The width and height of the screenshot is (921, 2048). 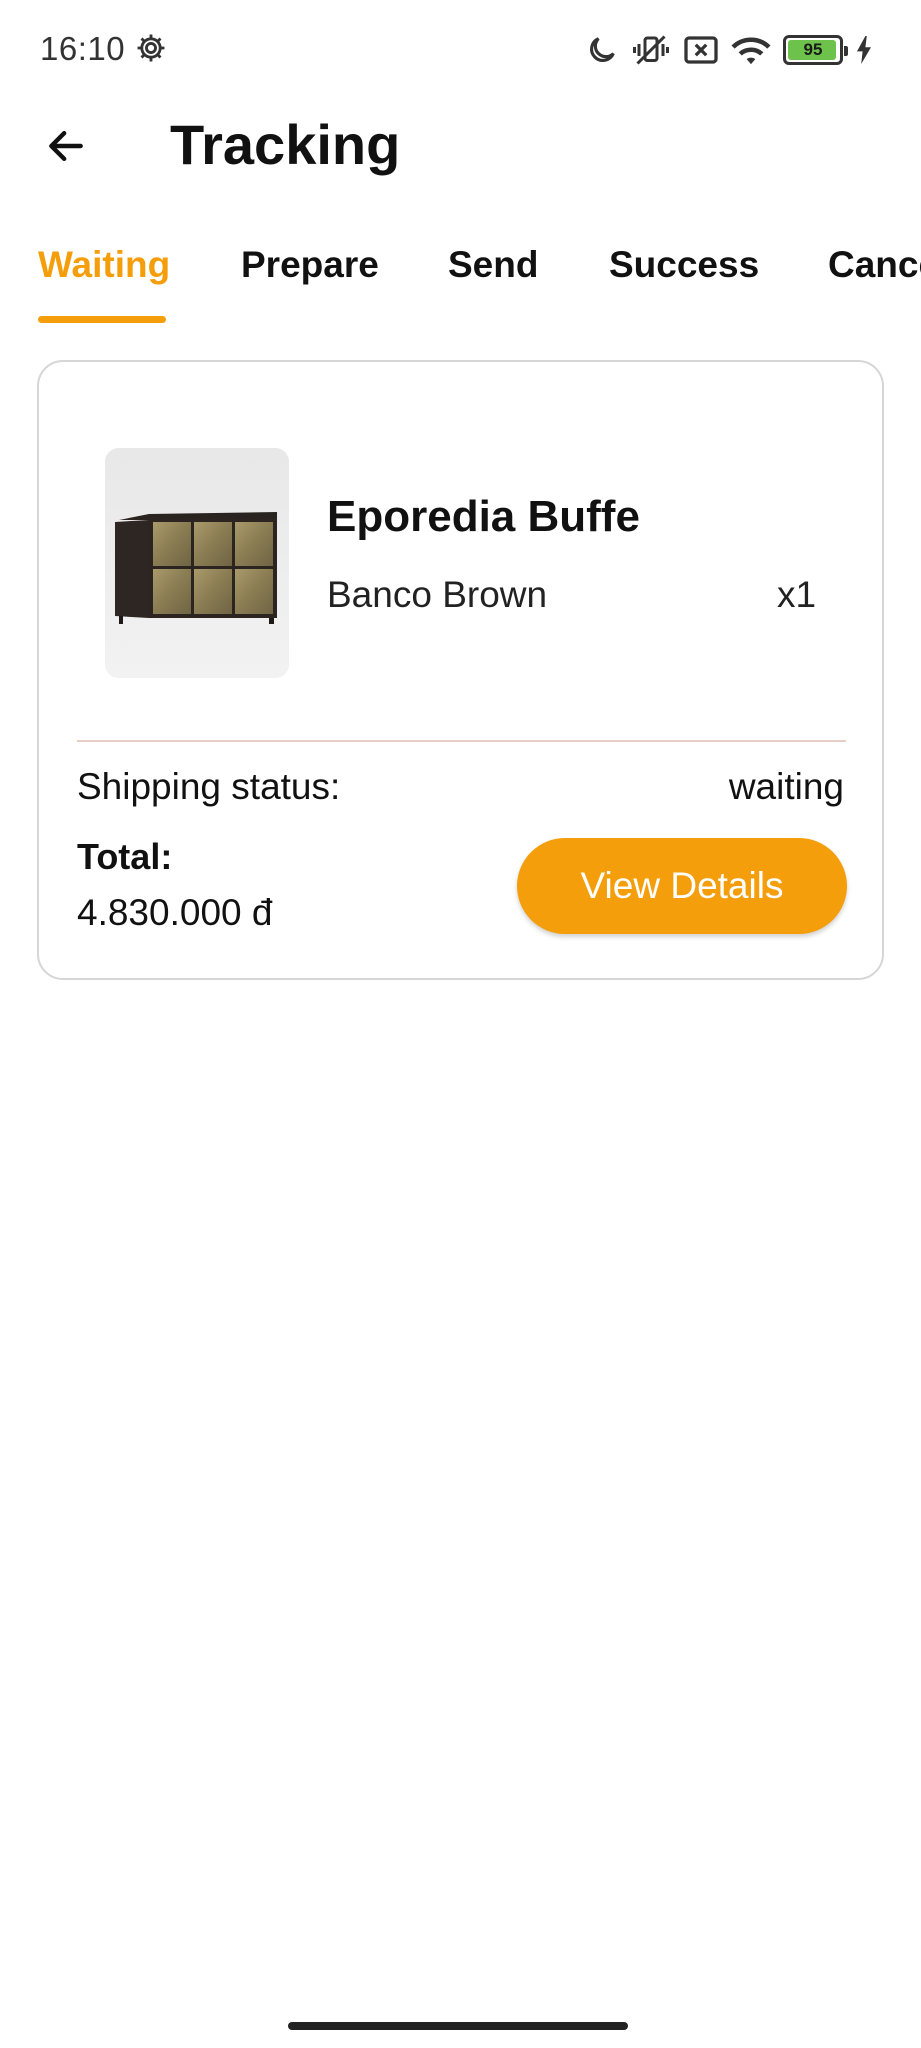 What do you see at coordinates (458, 2026) in the screenshot?
I see `home-indicator` at bounding box center [458, 2026].